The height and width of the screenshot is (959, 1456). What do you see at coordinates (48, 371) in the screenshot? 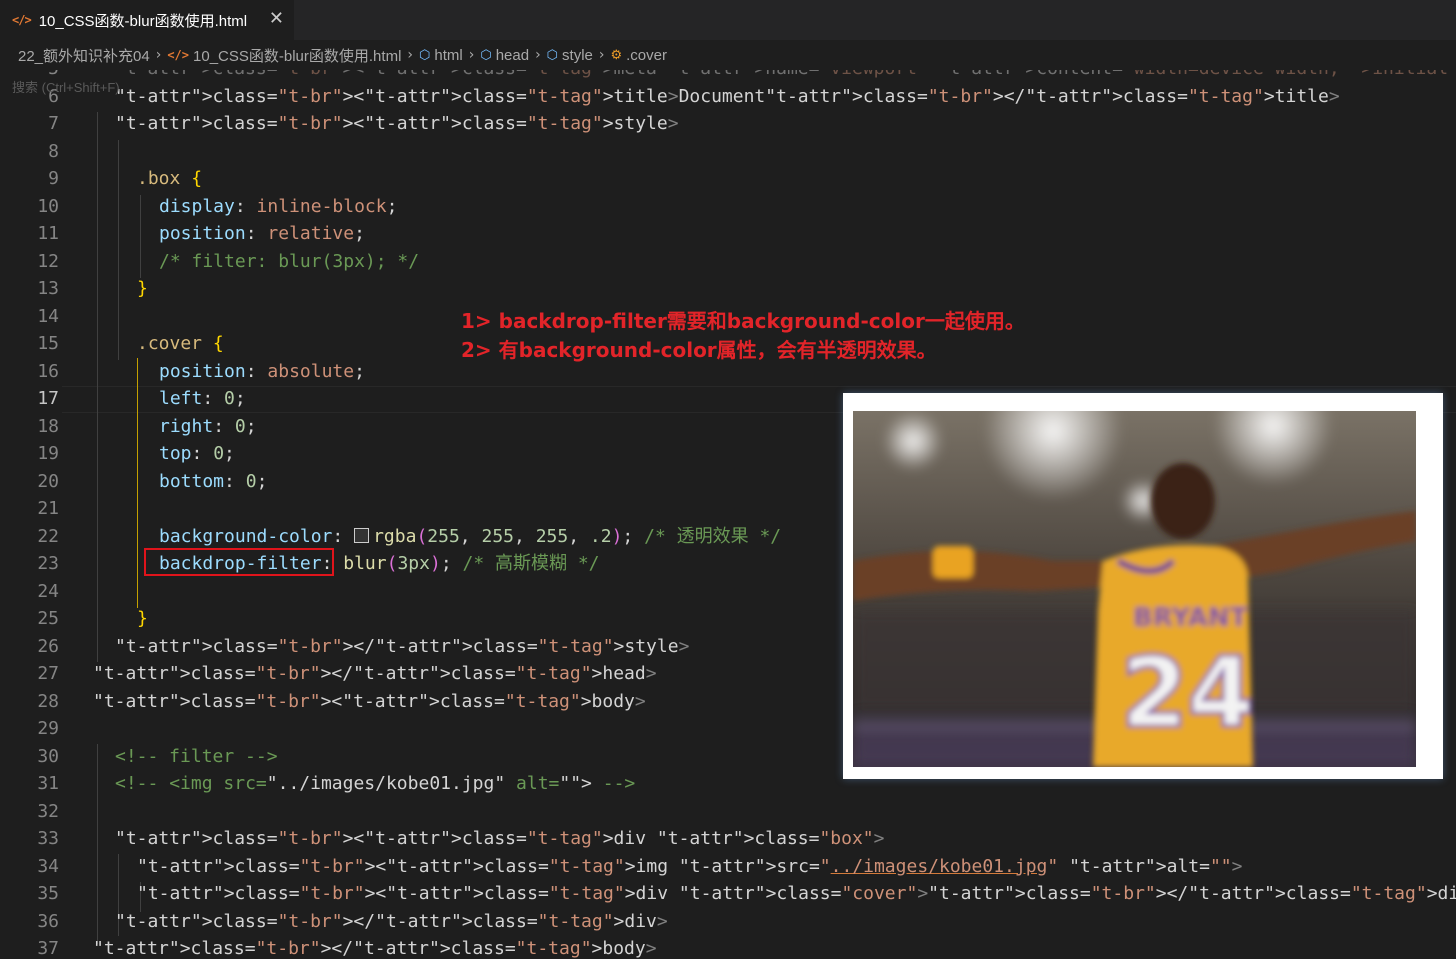
I see `line-number: 16` at bounding box center [48, 371].